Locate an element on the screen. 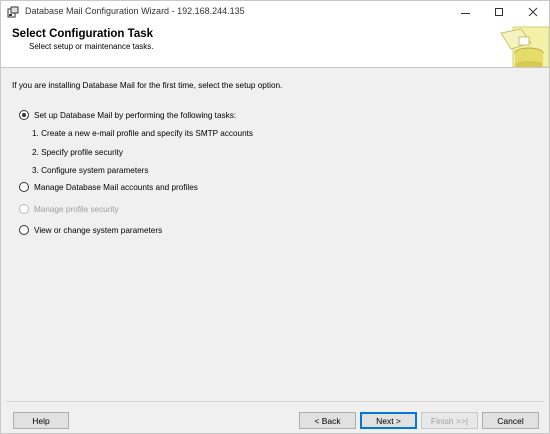 The image size is (550, 434). app-icon is located at coordinates (13, 12).